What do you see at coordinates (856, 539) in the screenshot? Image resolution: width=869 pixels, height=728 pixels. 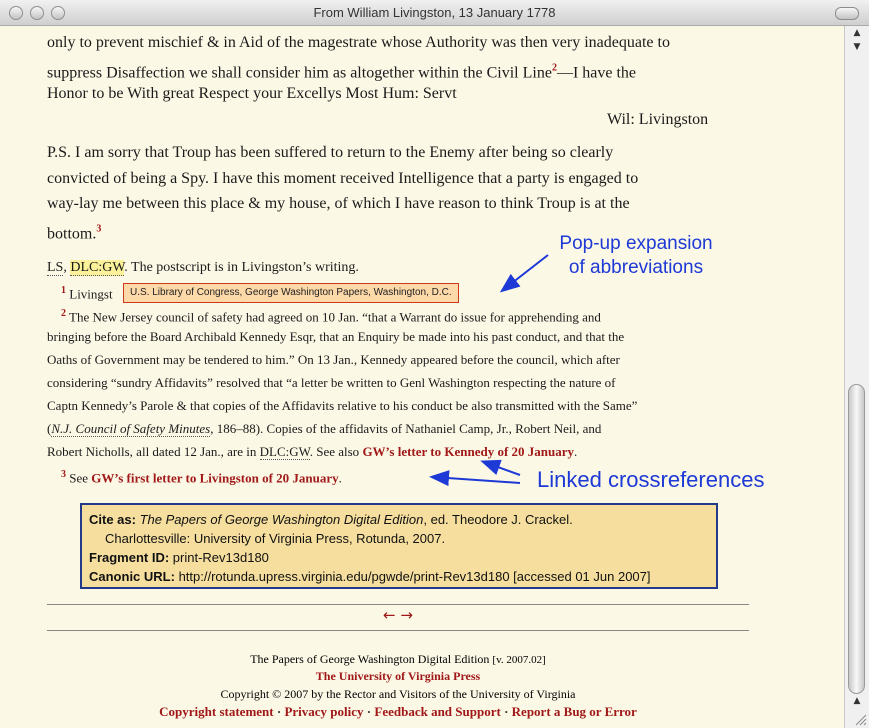 I see `scroll-thumb` at bounding box center [856, 539].